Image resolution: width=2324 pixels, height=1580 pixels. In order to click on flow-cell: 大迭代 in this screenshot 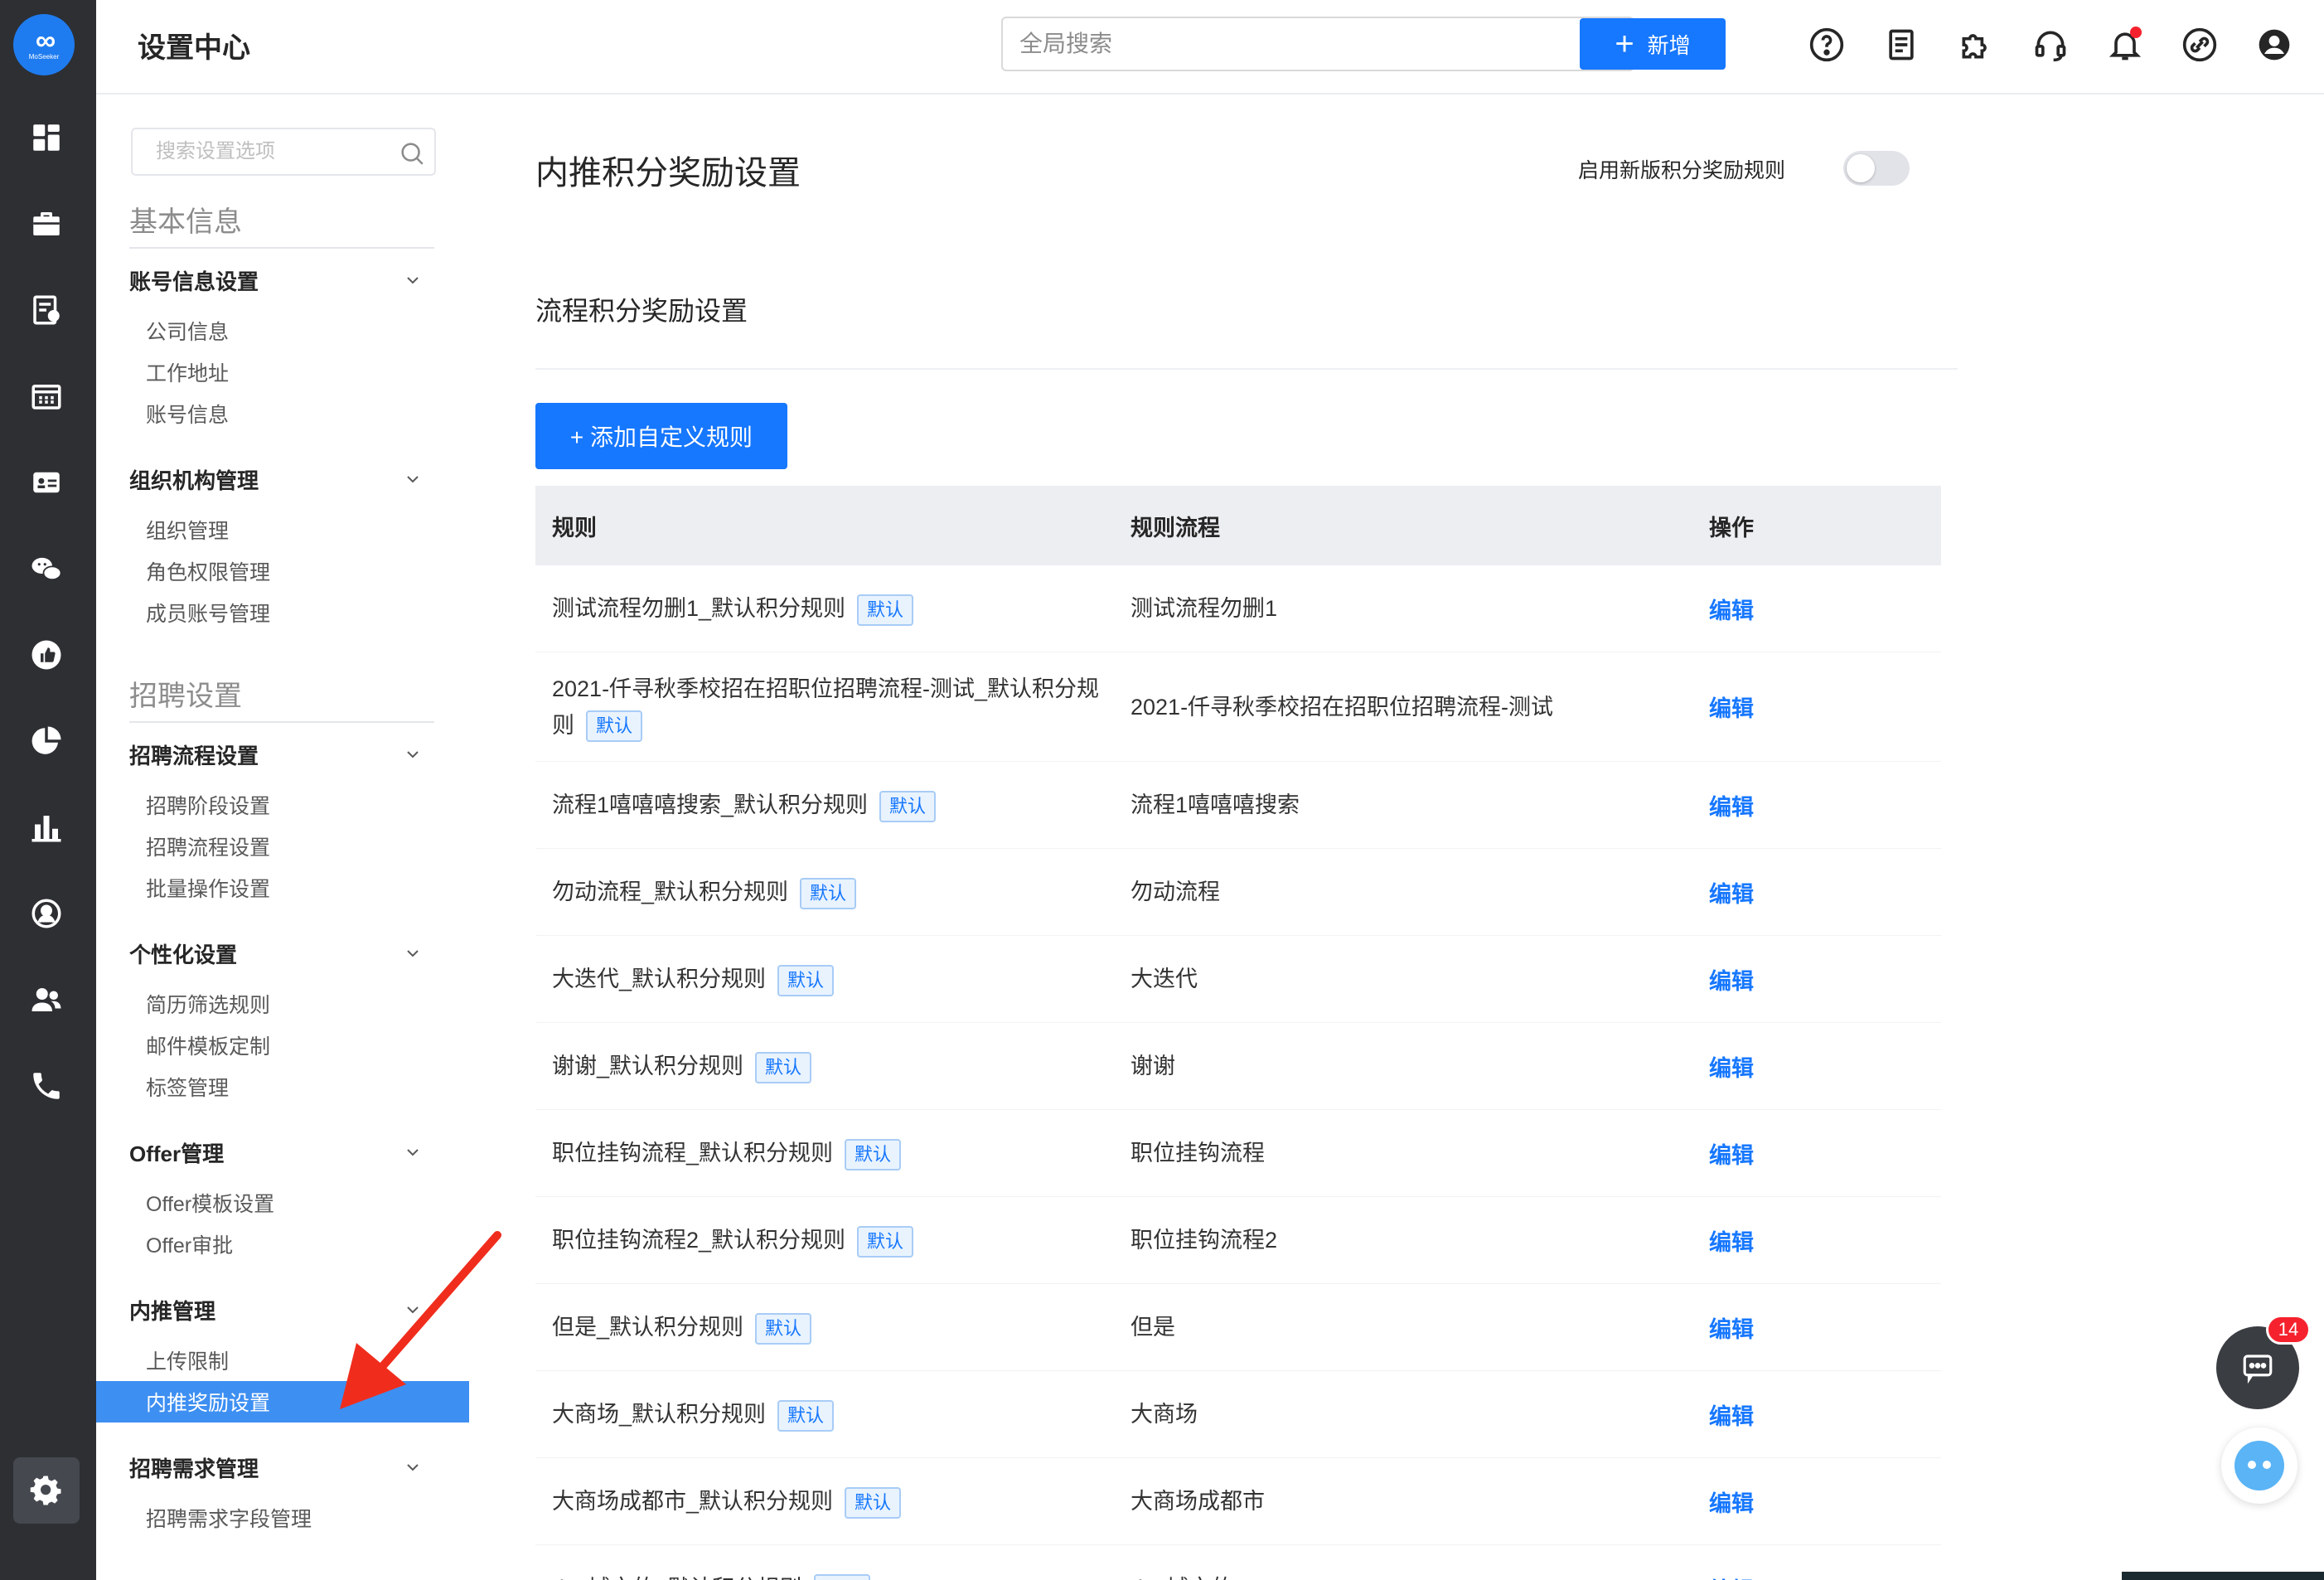, I will do `click(1164, 979)`.